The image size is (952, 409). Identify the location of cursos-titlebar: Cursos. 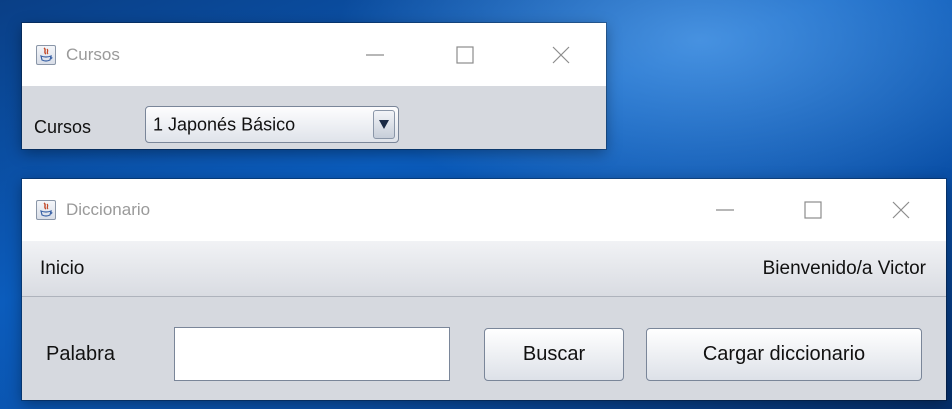
(314, 54).